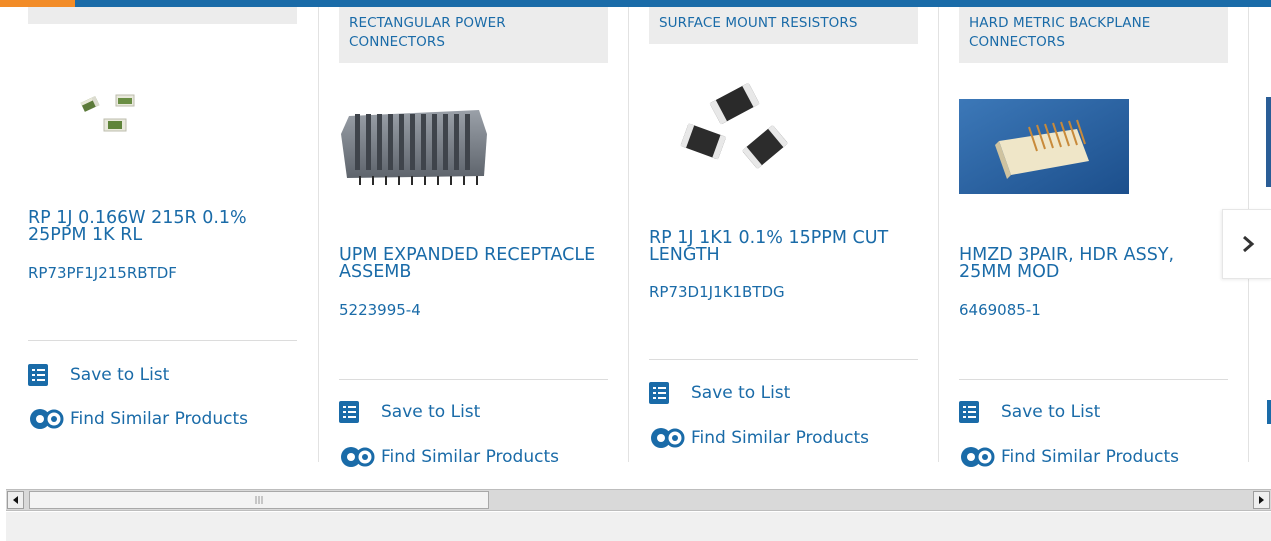  Describe the element at coordinates (1093, 263) in the screenshot. I see `product-name-link: HMZD 3PAIR, HDR ASSY, 25MM MOD` at that location.